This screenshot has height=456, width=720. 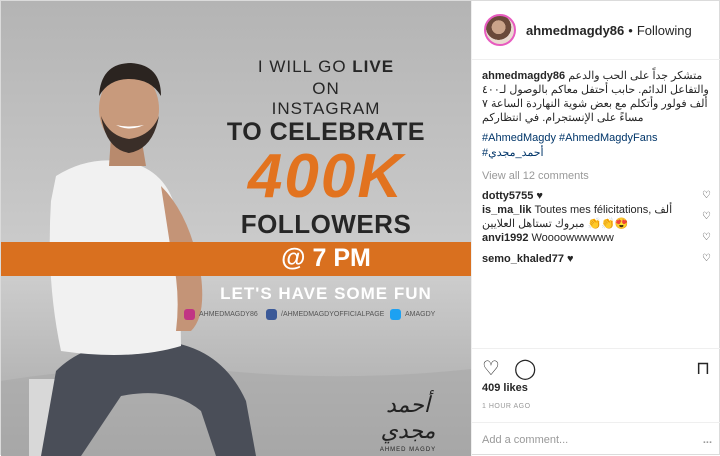 I want to click on view-all-comments: View all 12 comments, so click(x=596, y=176).